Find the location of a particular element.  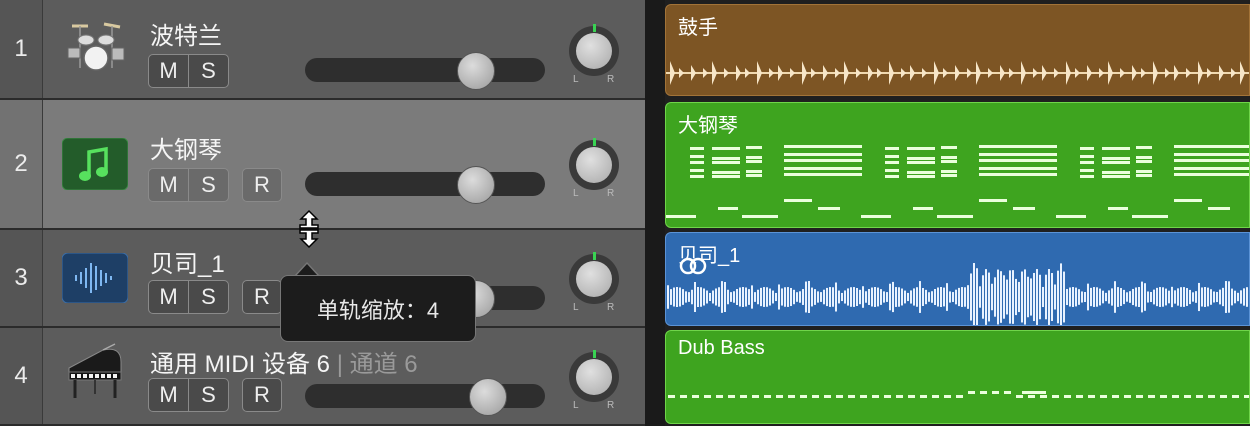

region-bass-audio: 贝司_1 is located at coordinates (957, 279).